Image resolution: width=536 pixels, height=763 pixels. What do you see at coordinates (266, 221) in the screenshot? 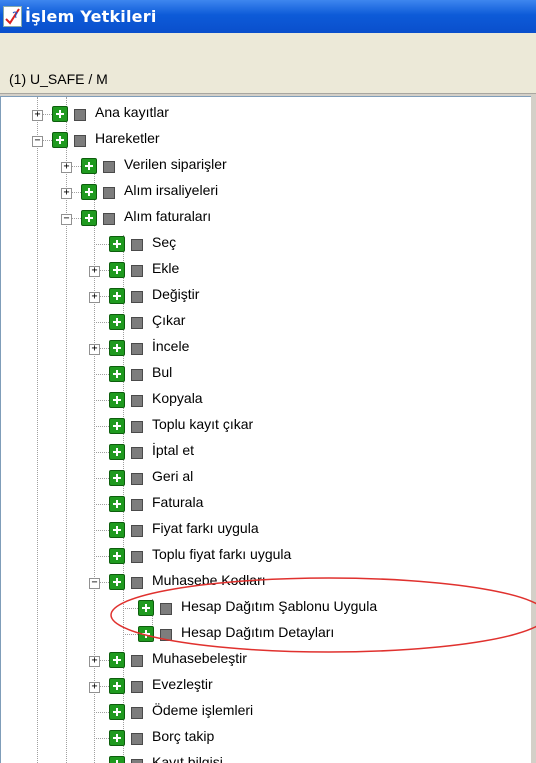
I see `tree-item: − Alım faturaları` at bounding box center [266, 221].